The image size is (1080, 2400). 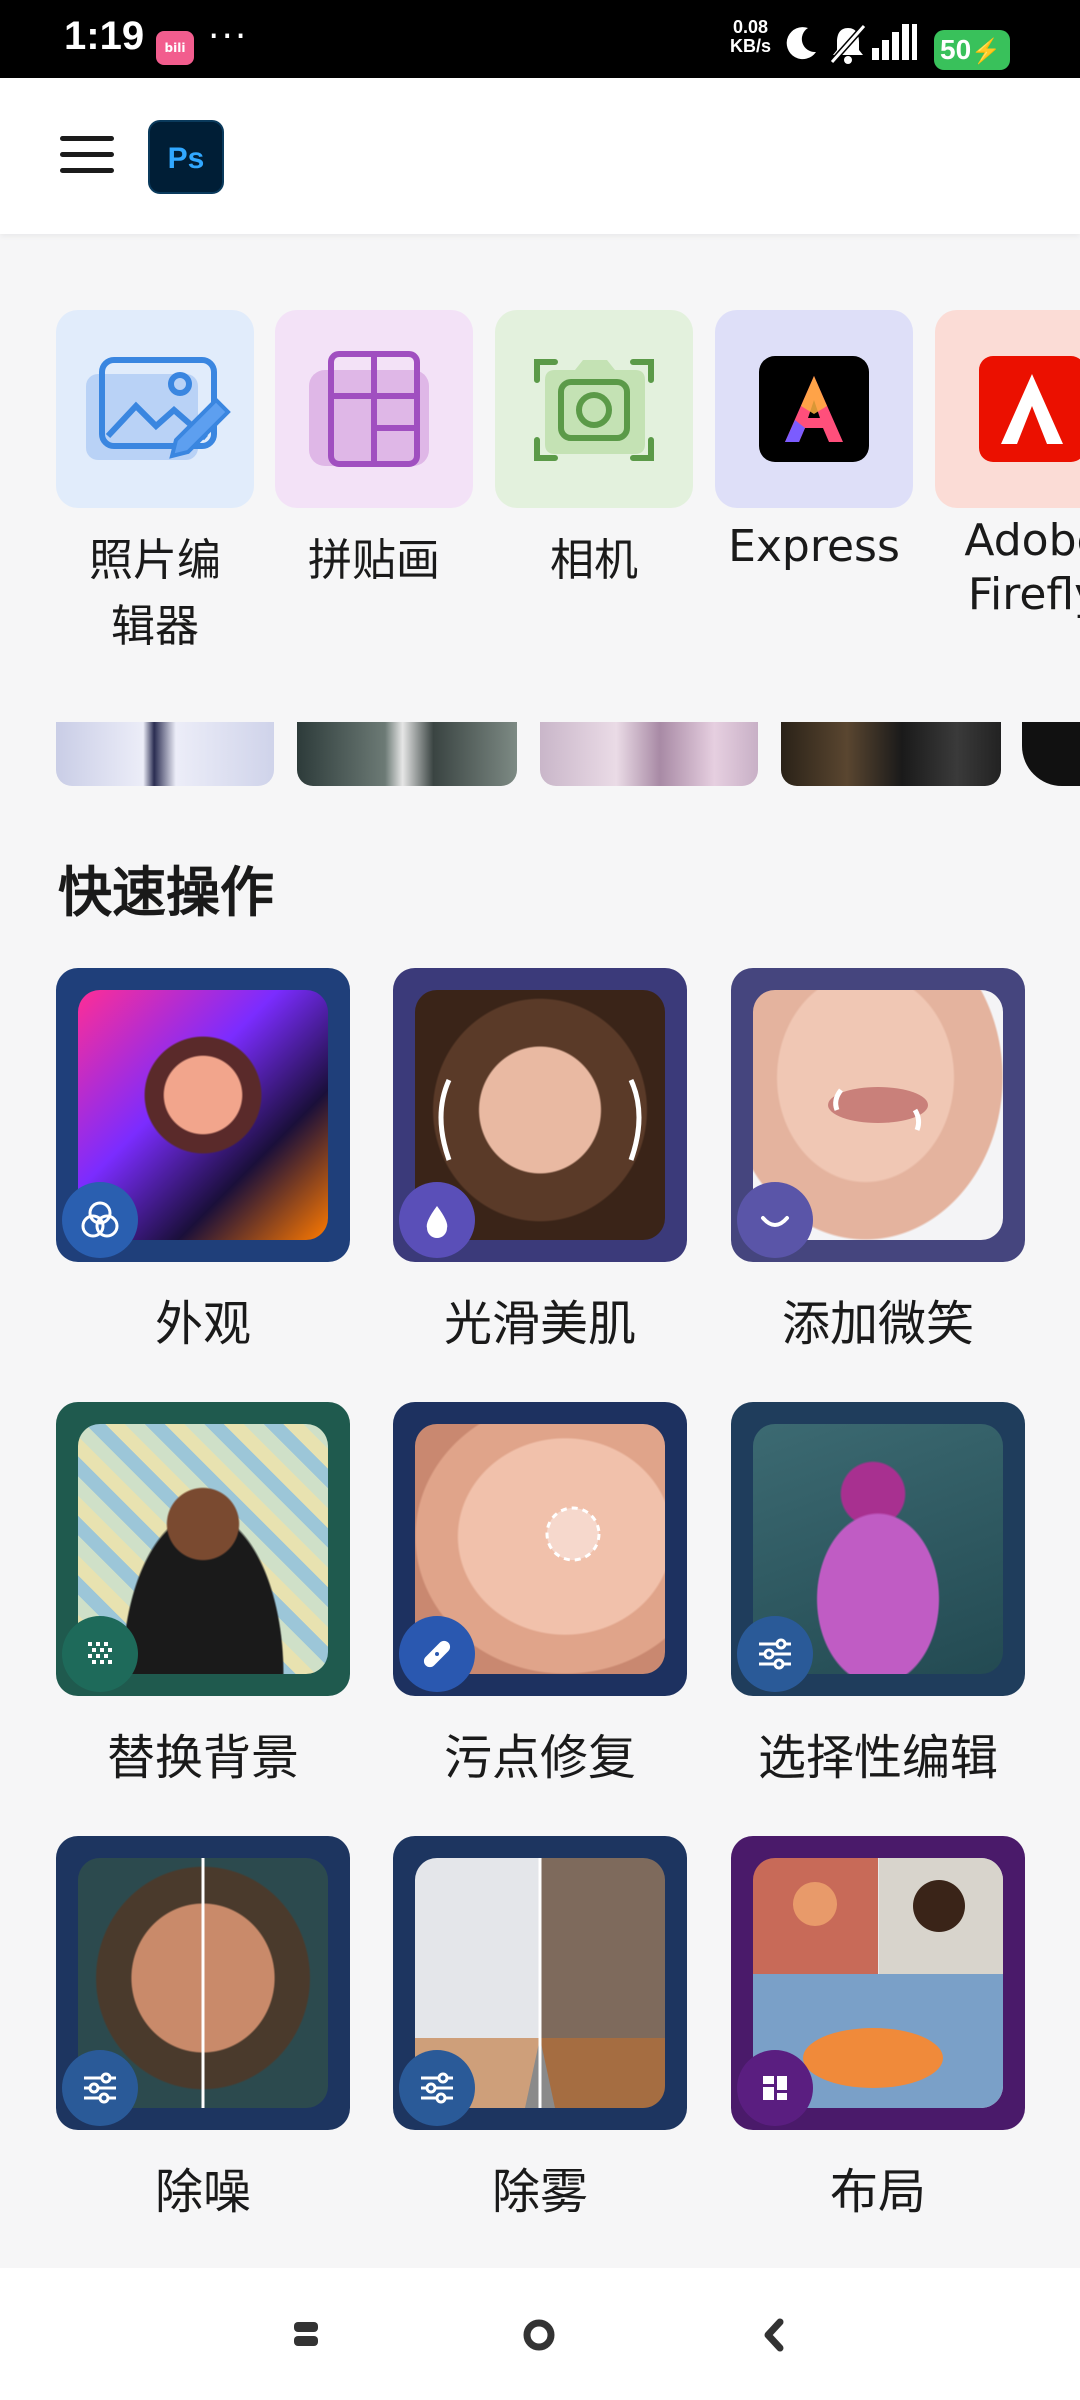 I want to click on looks-icon, so click(x=100, y=1220).